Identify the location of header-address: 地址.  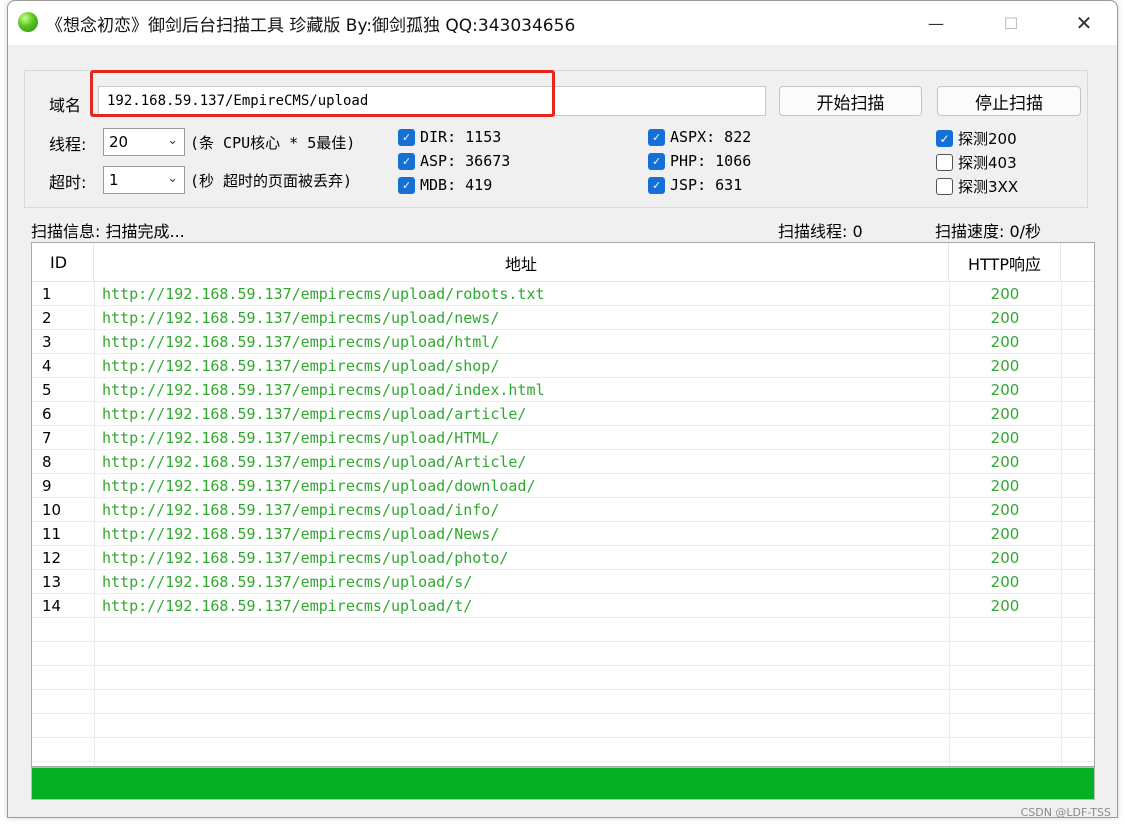
(521, 262).